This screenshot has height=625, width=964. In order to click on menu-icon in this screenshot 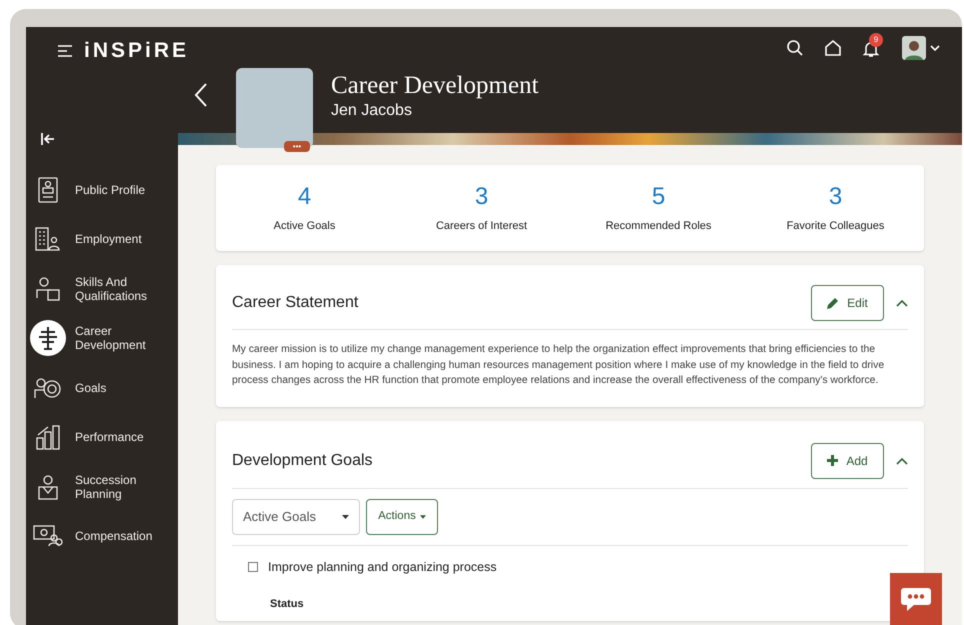, I will do `click(65, 50)`.